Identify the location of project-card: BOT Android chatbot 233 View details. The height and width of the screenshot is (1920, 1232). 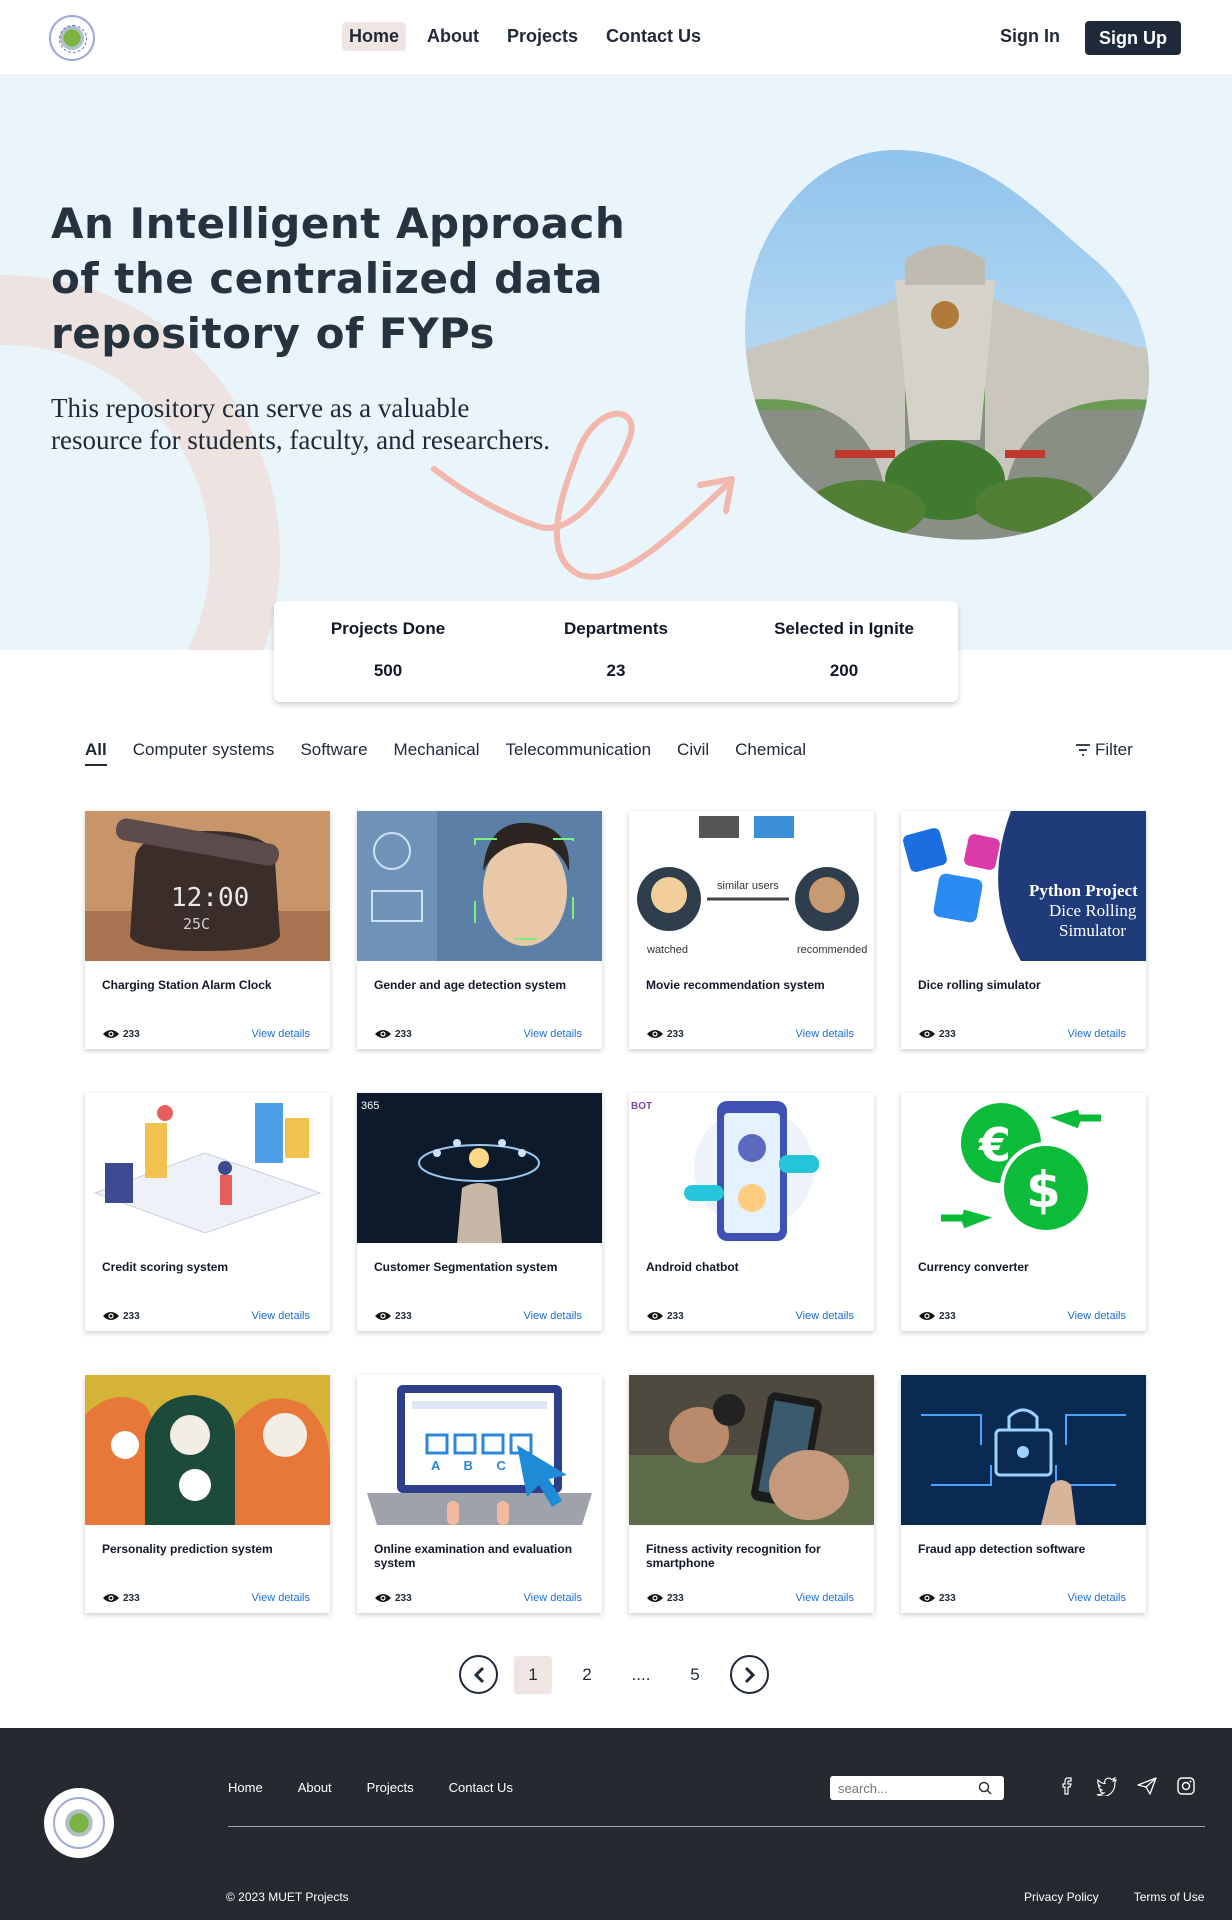
(751, 1212).